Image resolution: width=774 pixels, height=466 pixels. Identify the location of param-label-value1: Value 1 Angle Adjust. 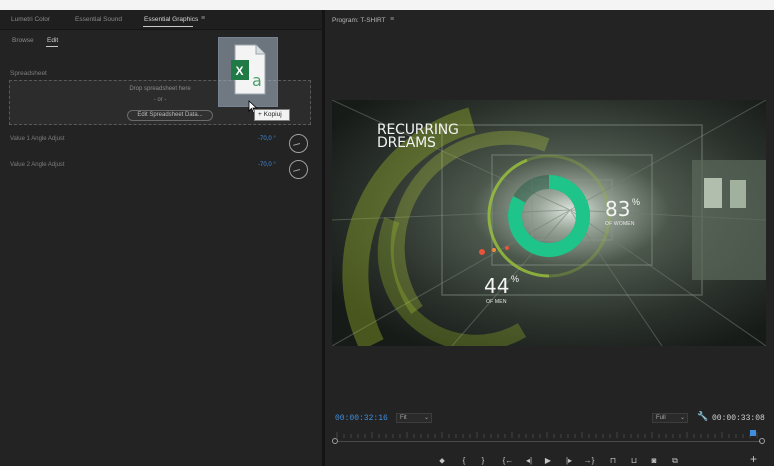
(37, 139).